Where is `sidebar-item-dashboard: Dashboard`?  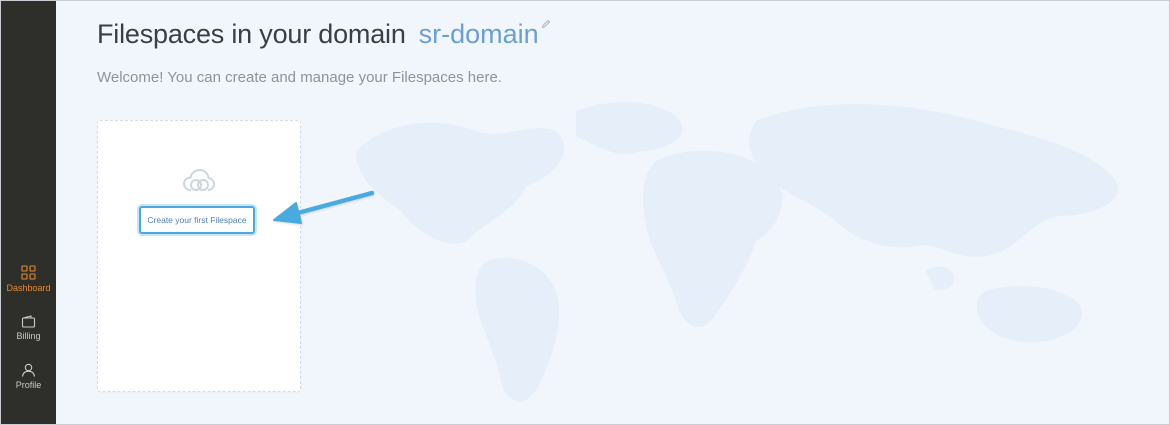
sidebar-item-dashboard: Dashboard is located at coordinates (28, 279).